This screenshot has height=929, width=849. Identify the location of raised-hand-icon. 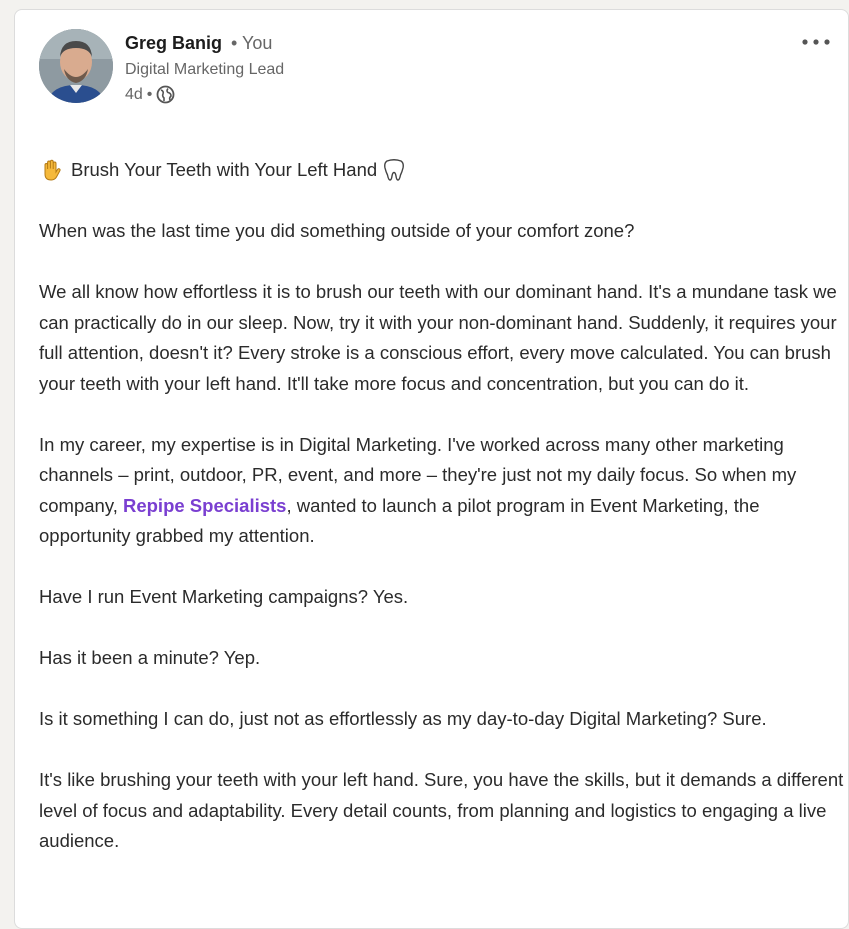
(51, 170).